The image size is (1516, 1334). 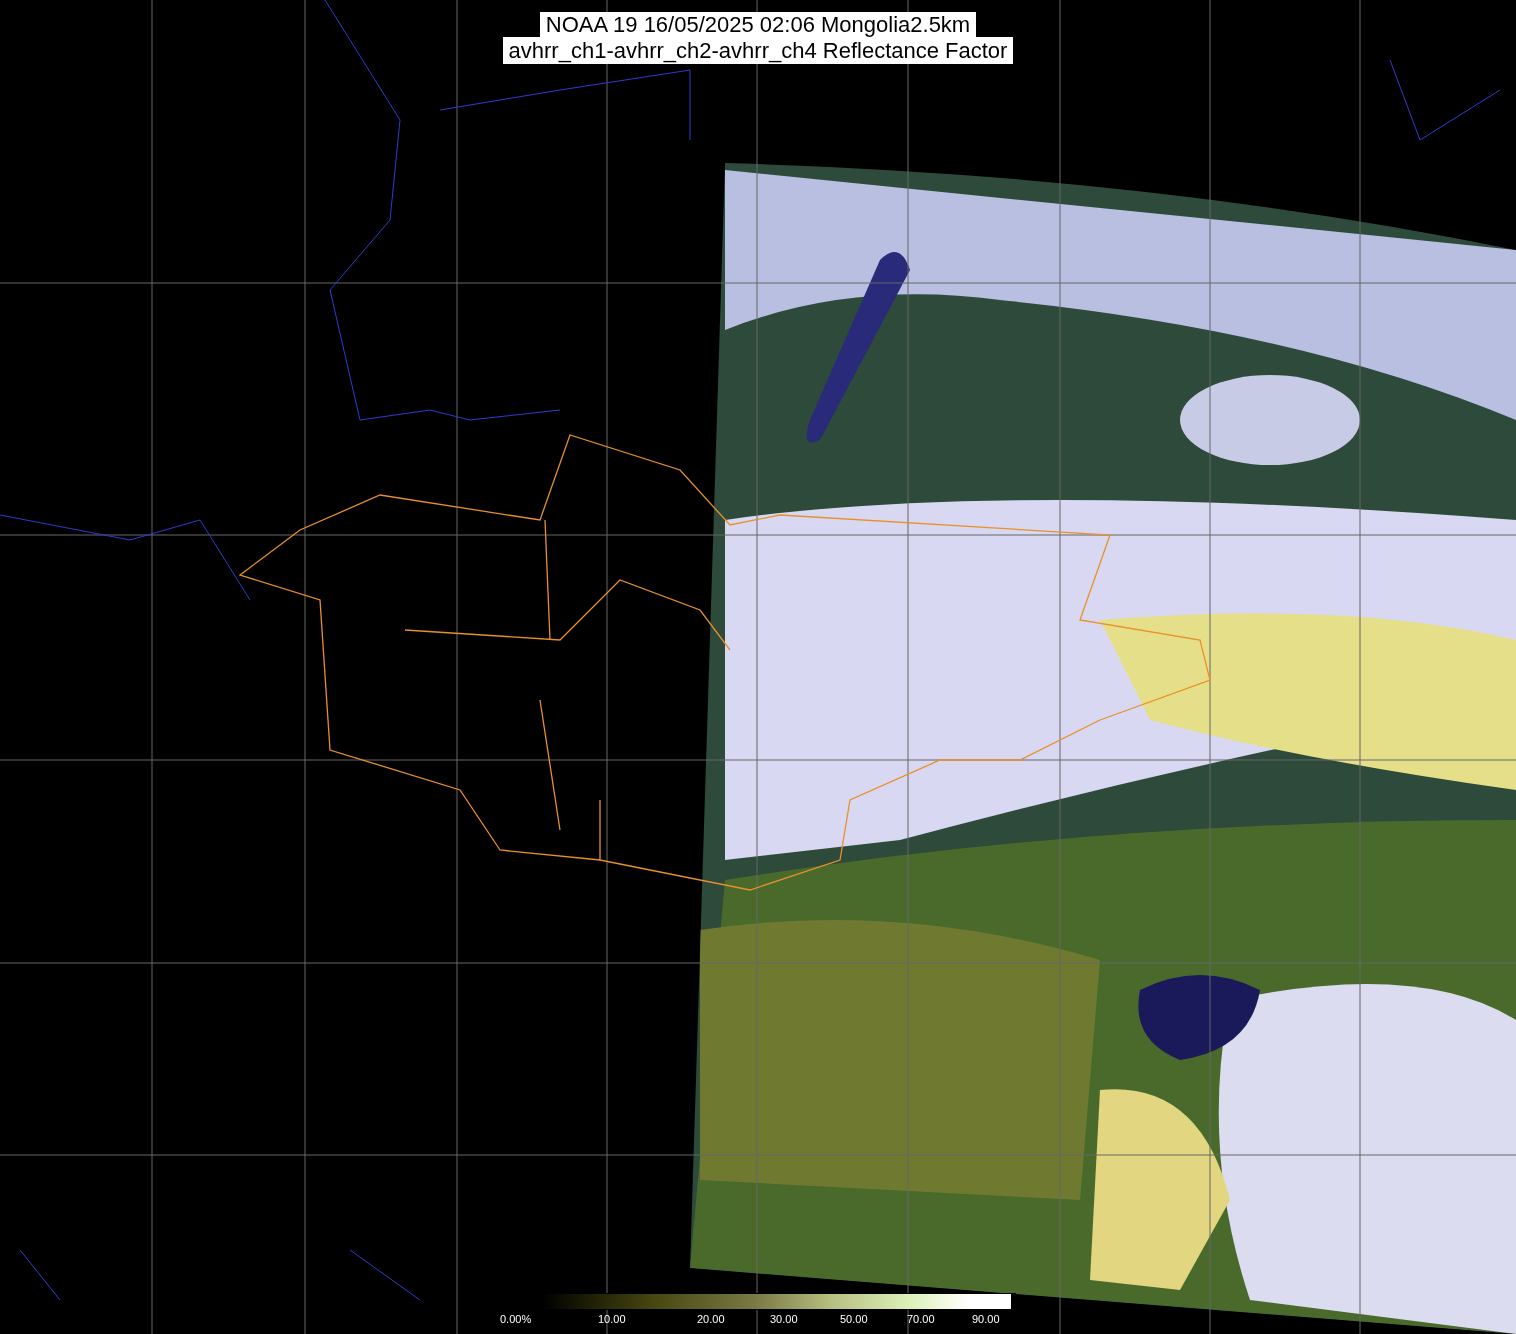 What do you see at coordinates (516, 1319) in the screenshot?
I see `colorbar-label: 0.00%` at bounding box center [516, 1319].